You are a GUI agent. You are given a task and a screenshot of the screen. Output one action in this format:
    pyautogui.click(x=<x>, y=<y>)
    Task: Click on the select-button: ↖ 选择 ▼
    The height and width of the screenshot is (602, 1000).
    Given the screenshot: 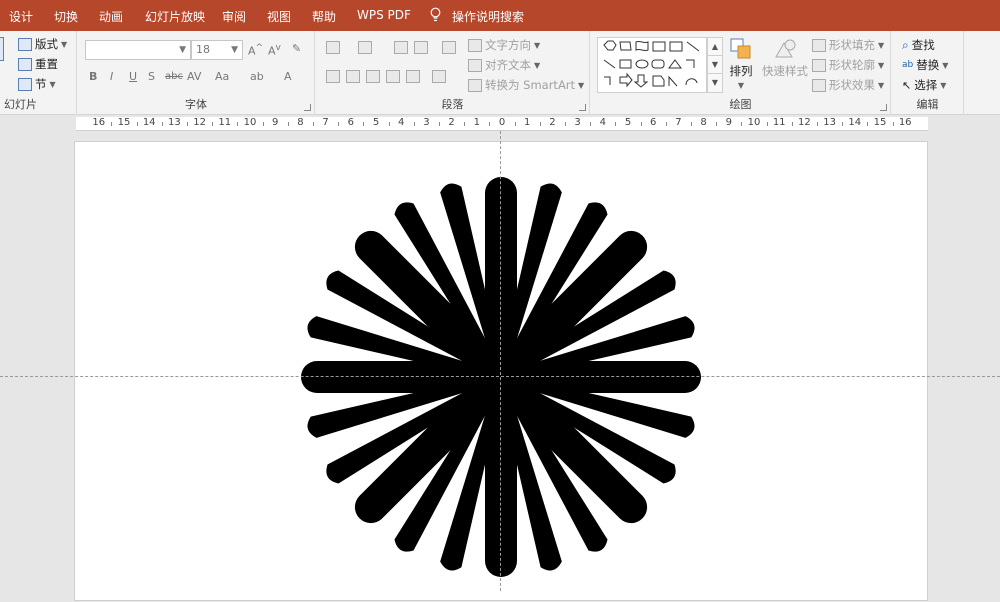 What is the action you would take?
    pyautogui.click(x=924, y=85)
    